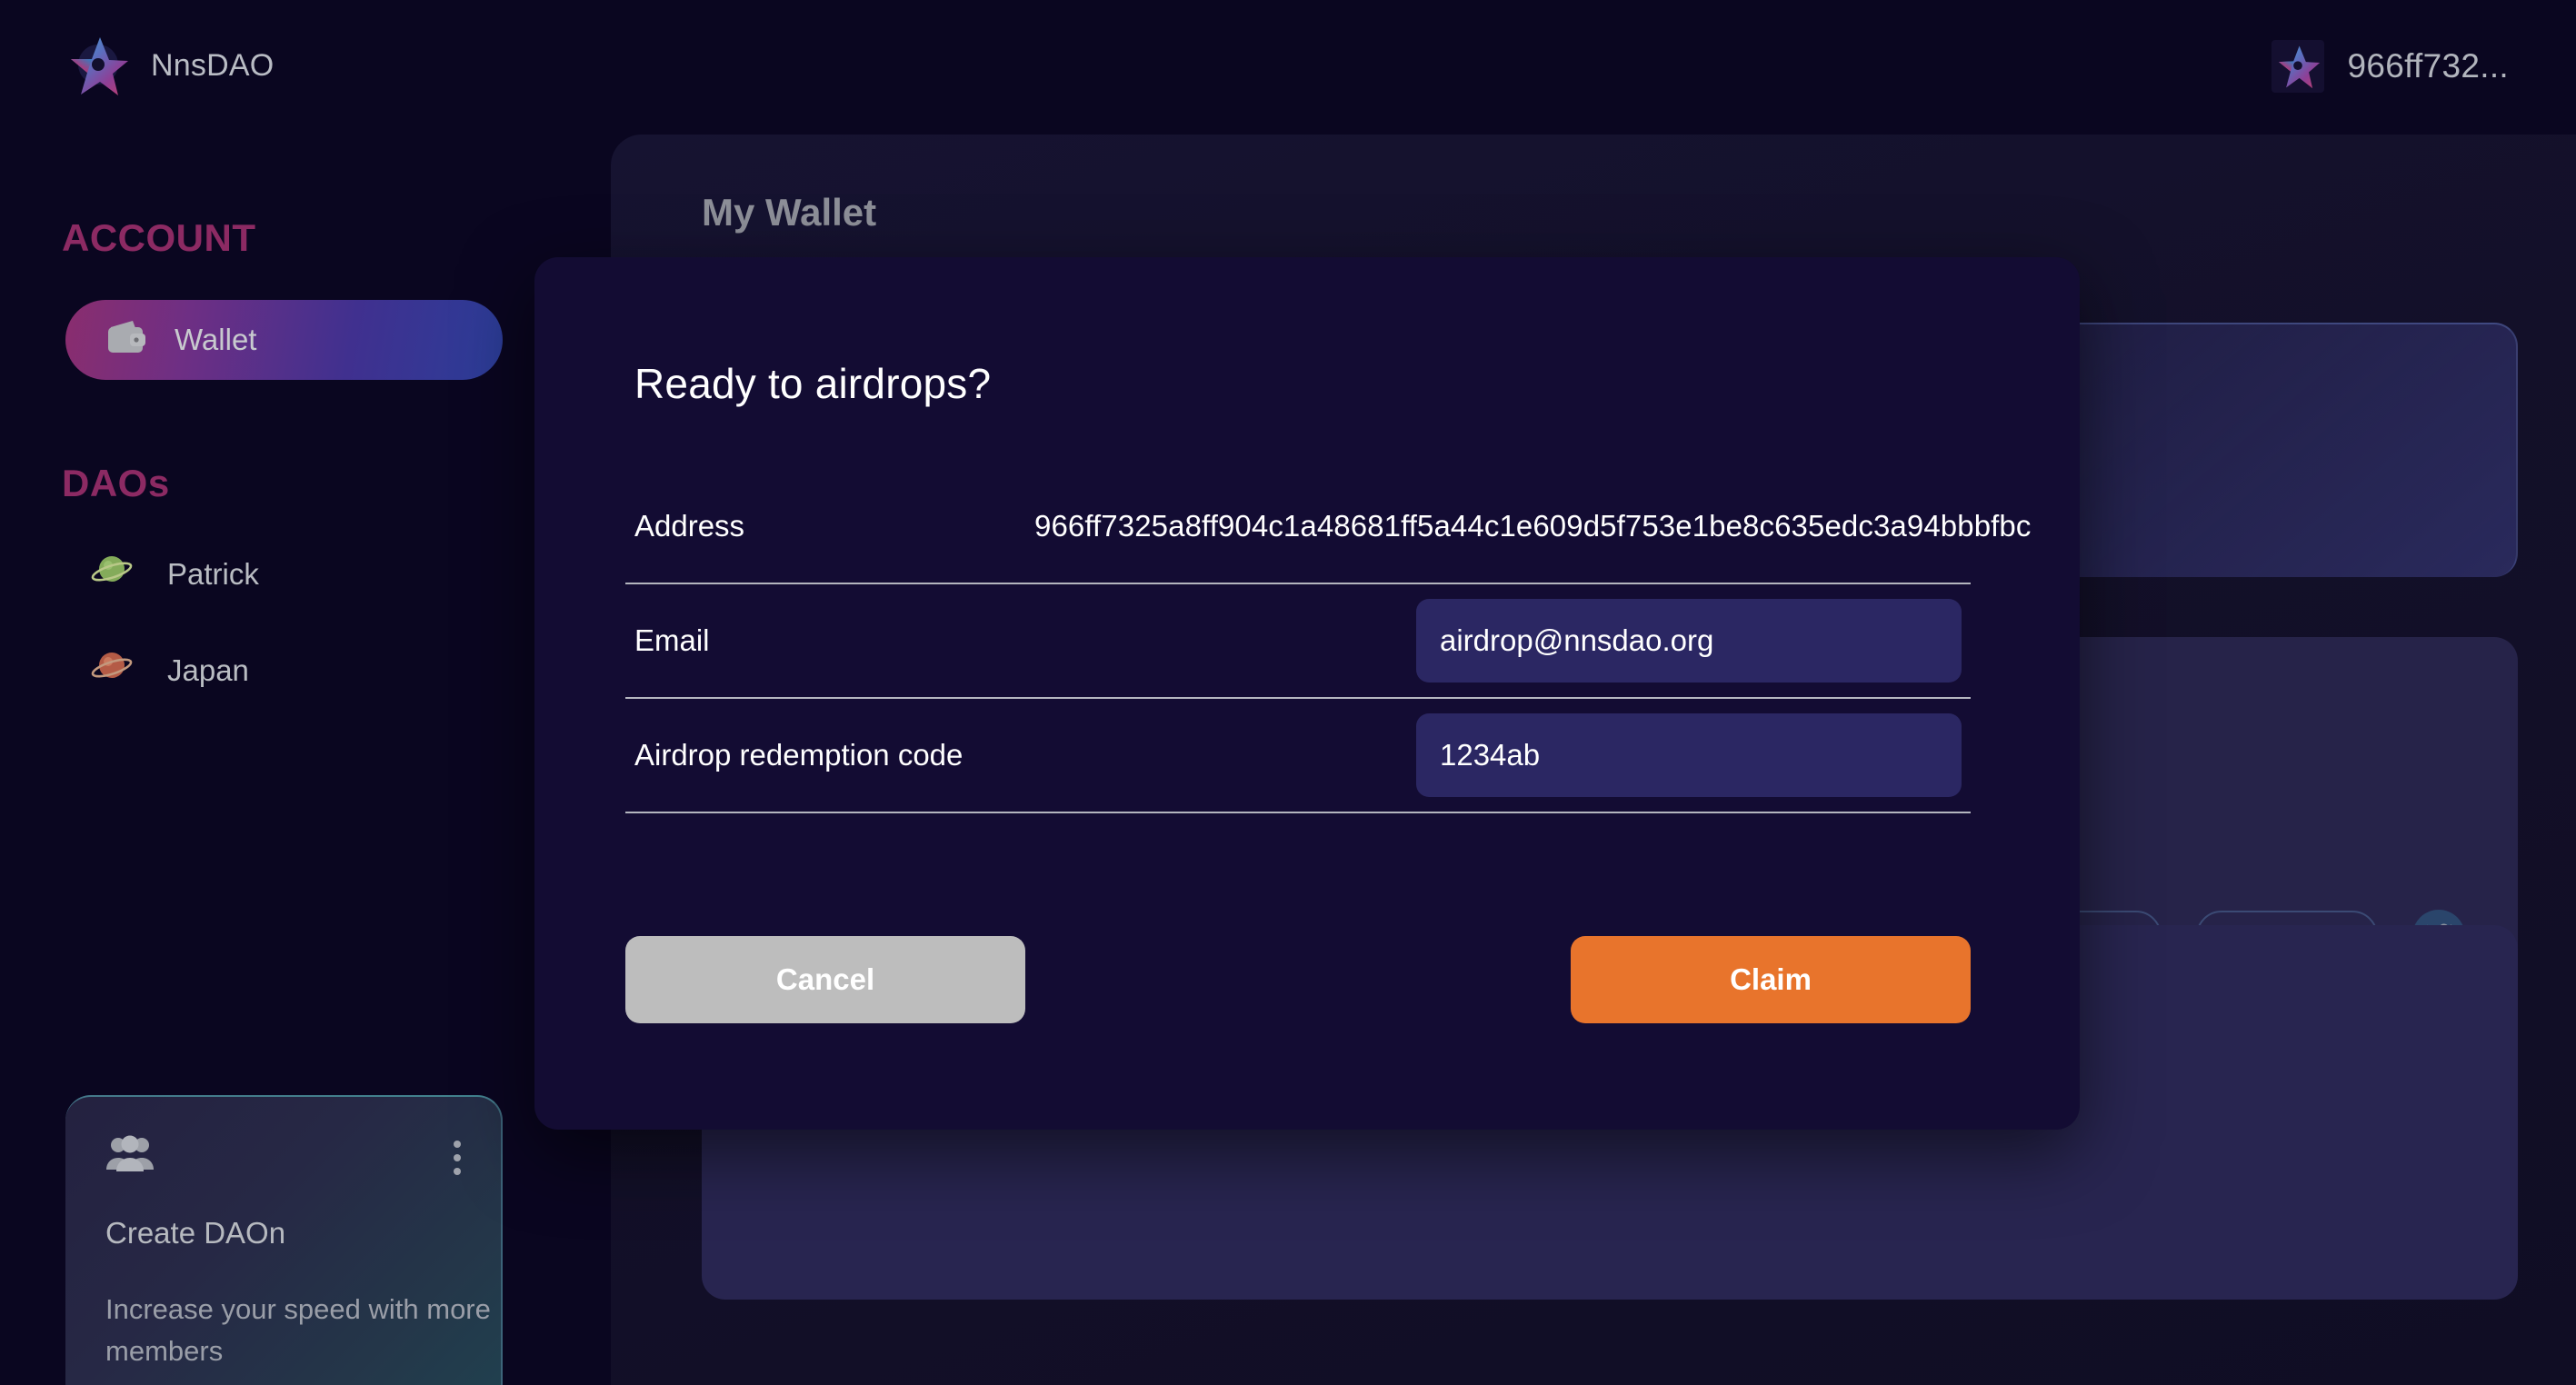  I want to click on field-row-email: Email, so click(1298, 641).